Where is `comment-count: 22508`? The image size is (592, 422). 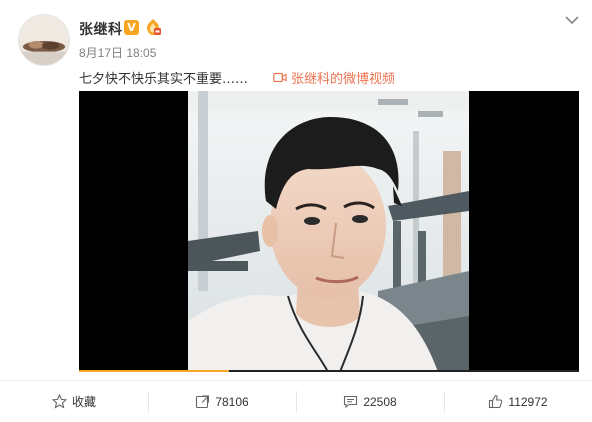 comment-count: 22508 is located at coordinates (380, 401).